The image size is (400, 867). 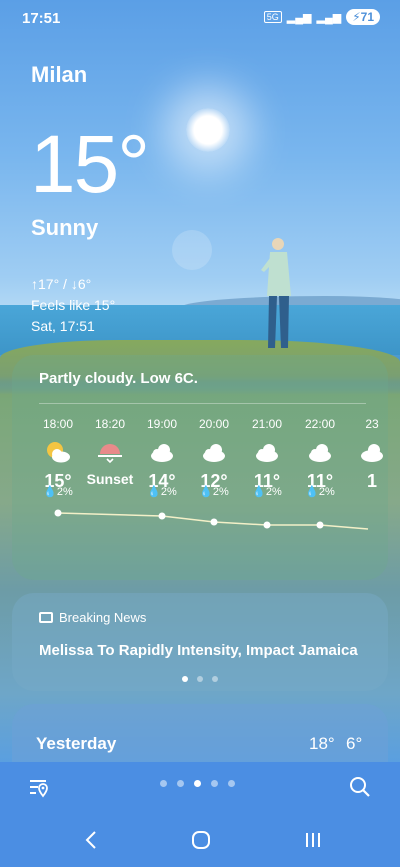 What do you see at coordinates (58, 424) in the screenshot?
I see `hour-time: 18:00` at bounding box center [58, 424].